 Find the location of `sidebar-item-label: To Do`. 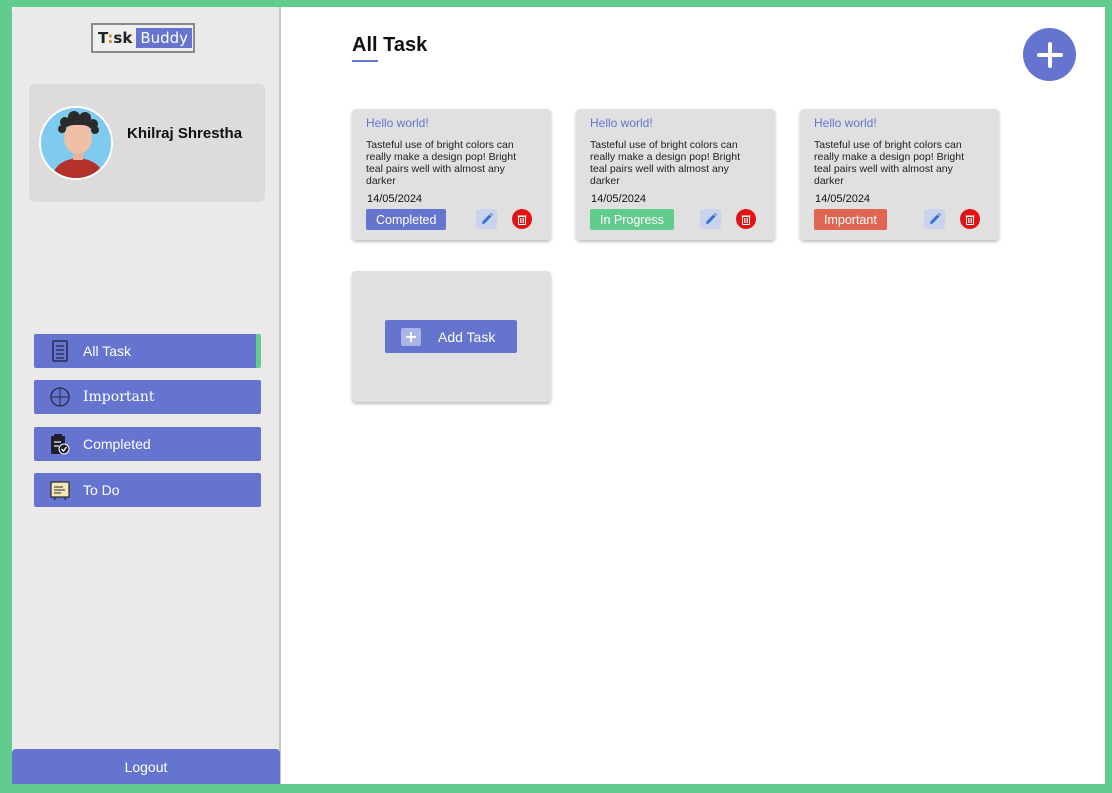

sidebar-item-label: To Do is located at coordinates (101, 490).